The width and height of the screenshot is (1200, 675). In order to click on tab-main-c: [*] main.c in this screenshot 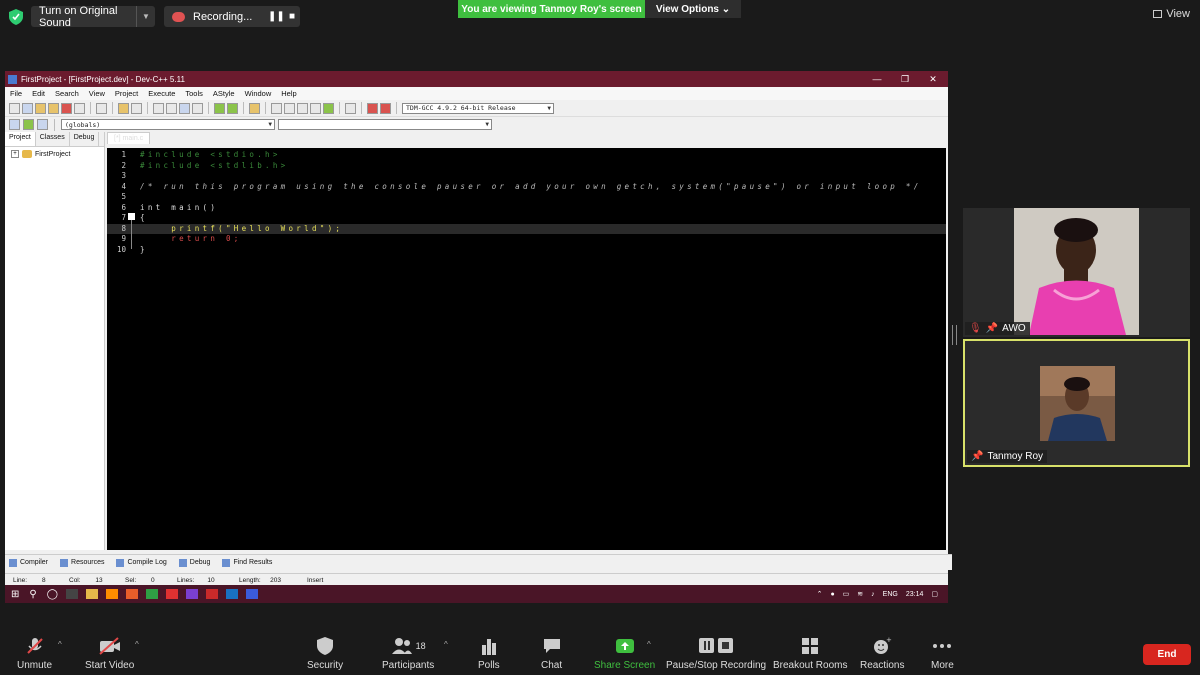, I will do `click(129, 138)`.